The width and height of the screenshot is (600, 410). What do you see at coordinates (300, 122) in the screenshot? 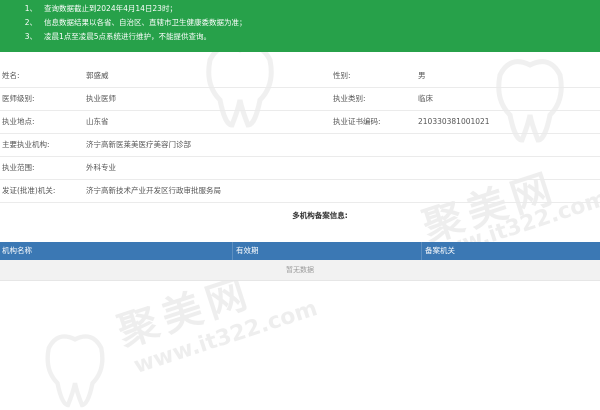
I see `info-row: 执业地点: 山东省 执业证书编码: 210330381001021` at bounding box center [300, 122].